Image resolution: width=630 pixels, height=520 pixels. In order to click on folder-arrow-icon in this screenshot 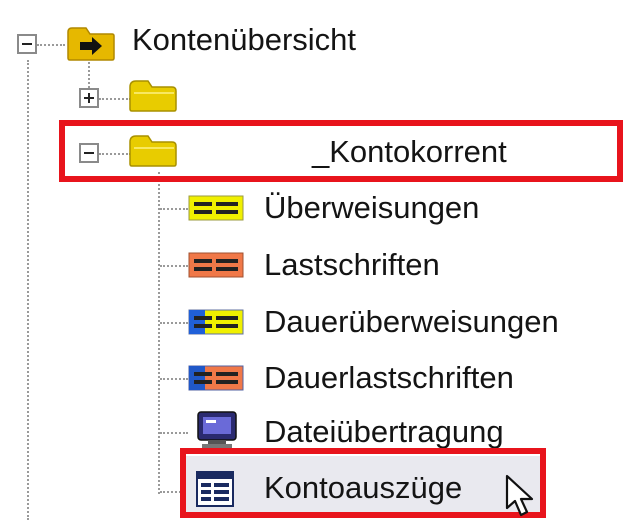, I will do `click(91, 44)`.